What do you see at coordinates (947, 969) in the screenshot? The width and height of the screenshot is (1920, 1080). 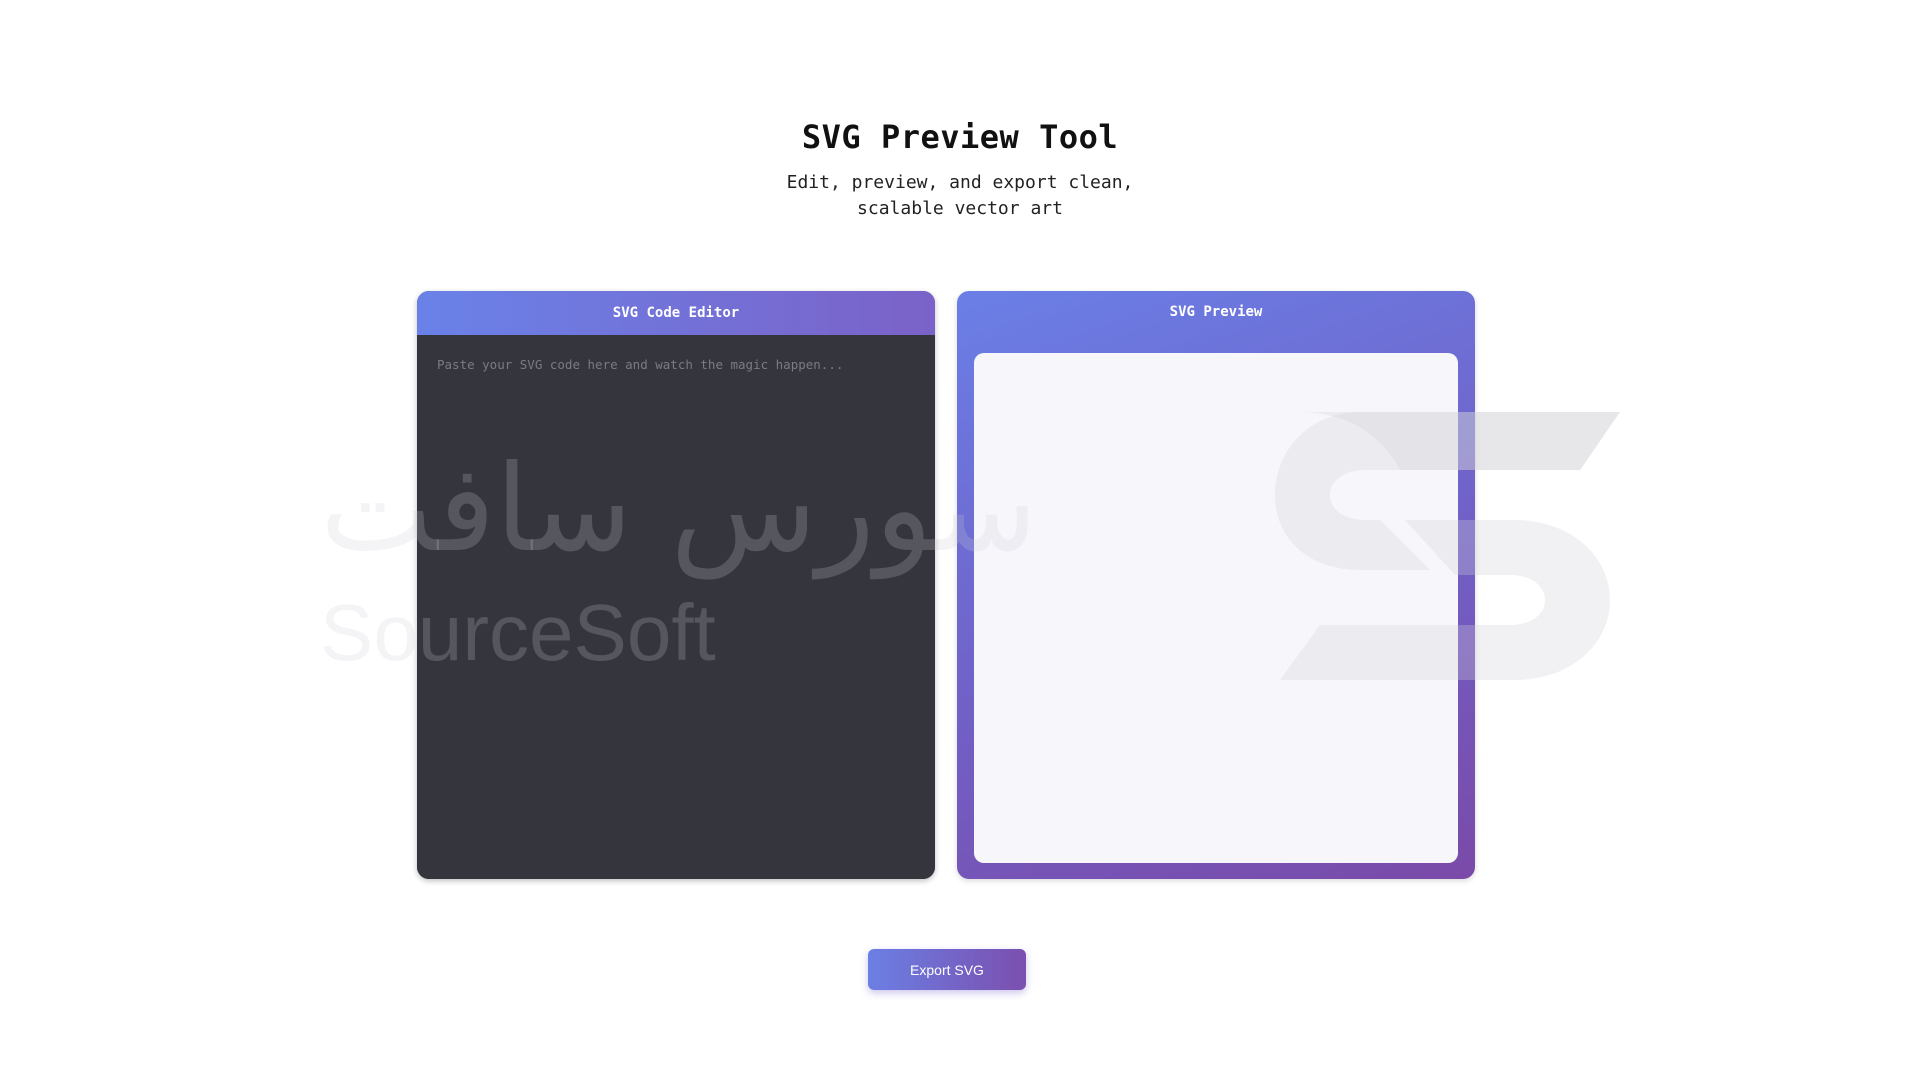 I see `export-svg-button: Export SVG` at bounding box center [947, 969].